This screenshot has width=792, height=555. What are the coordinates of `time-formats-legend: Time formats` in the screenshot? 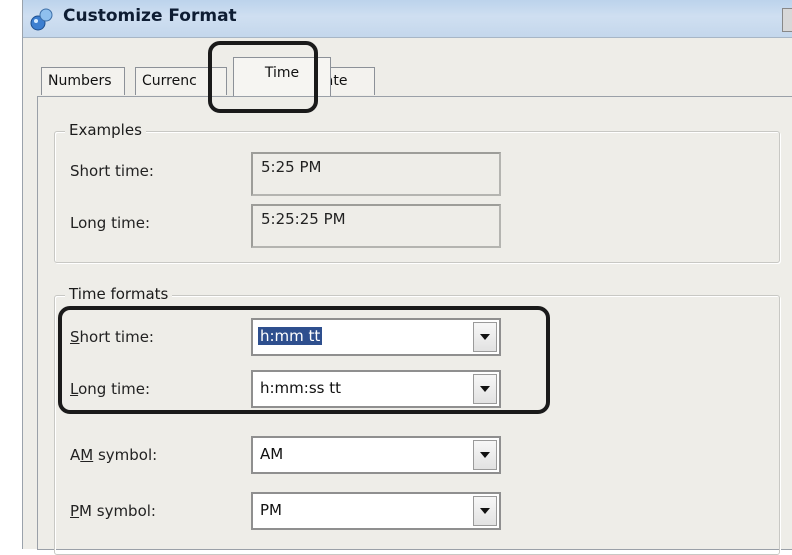 It's located at (119, 294).